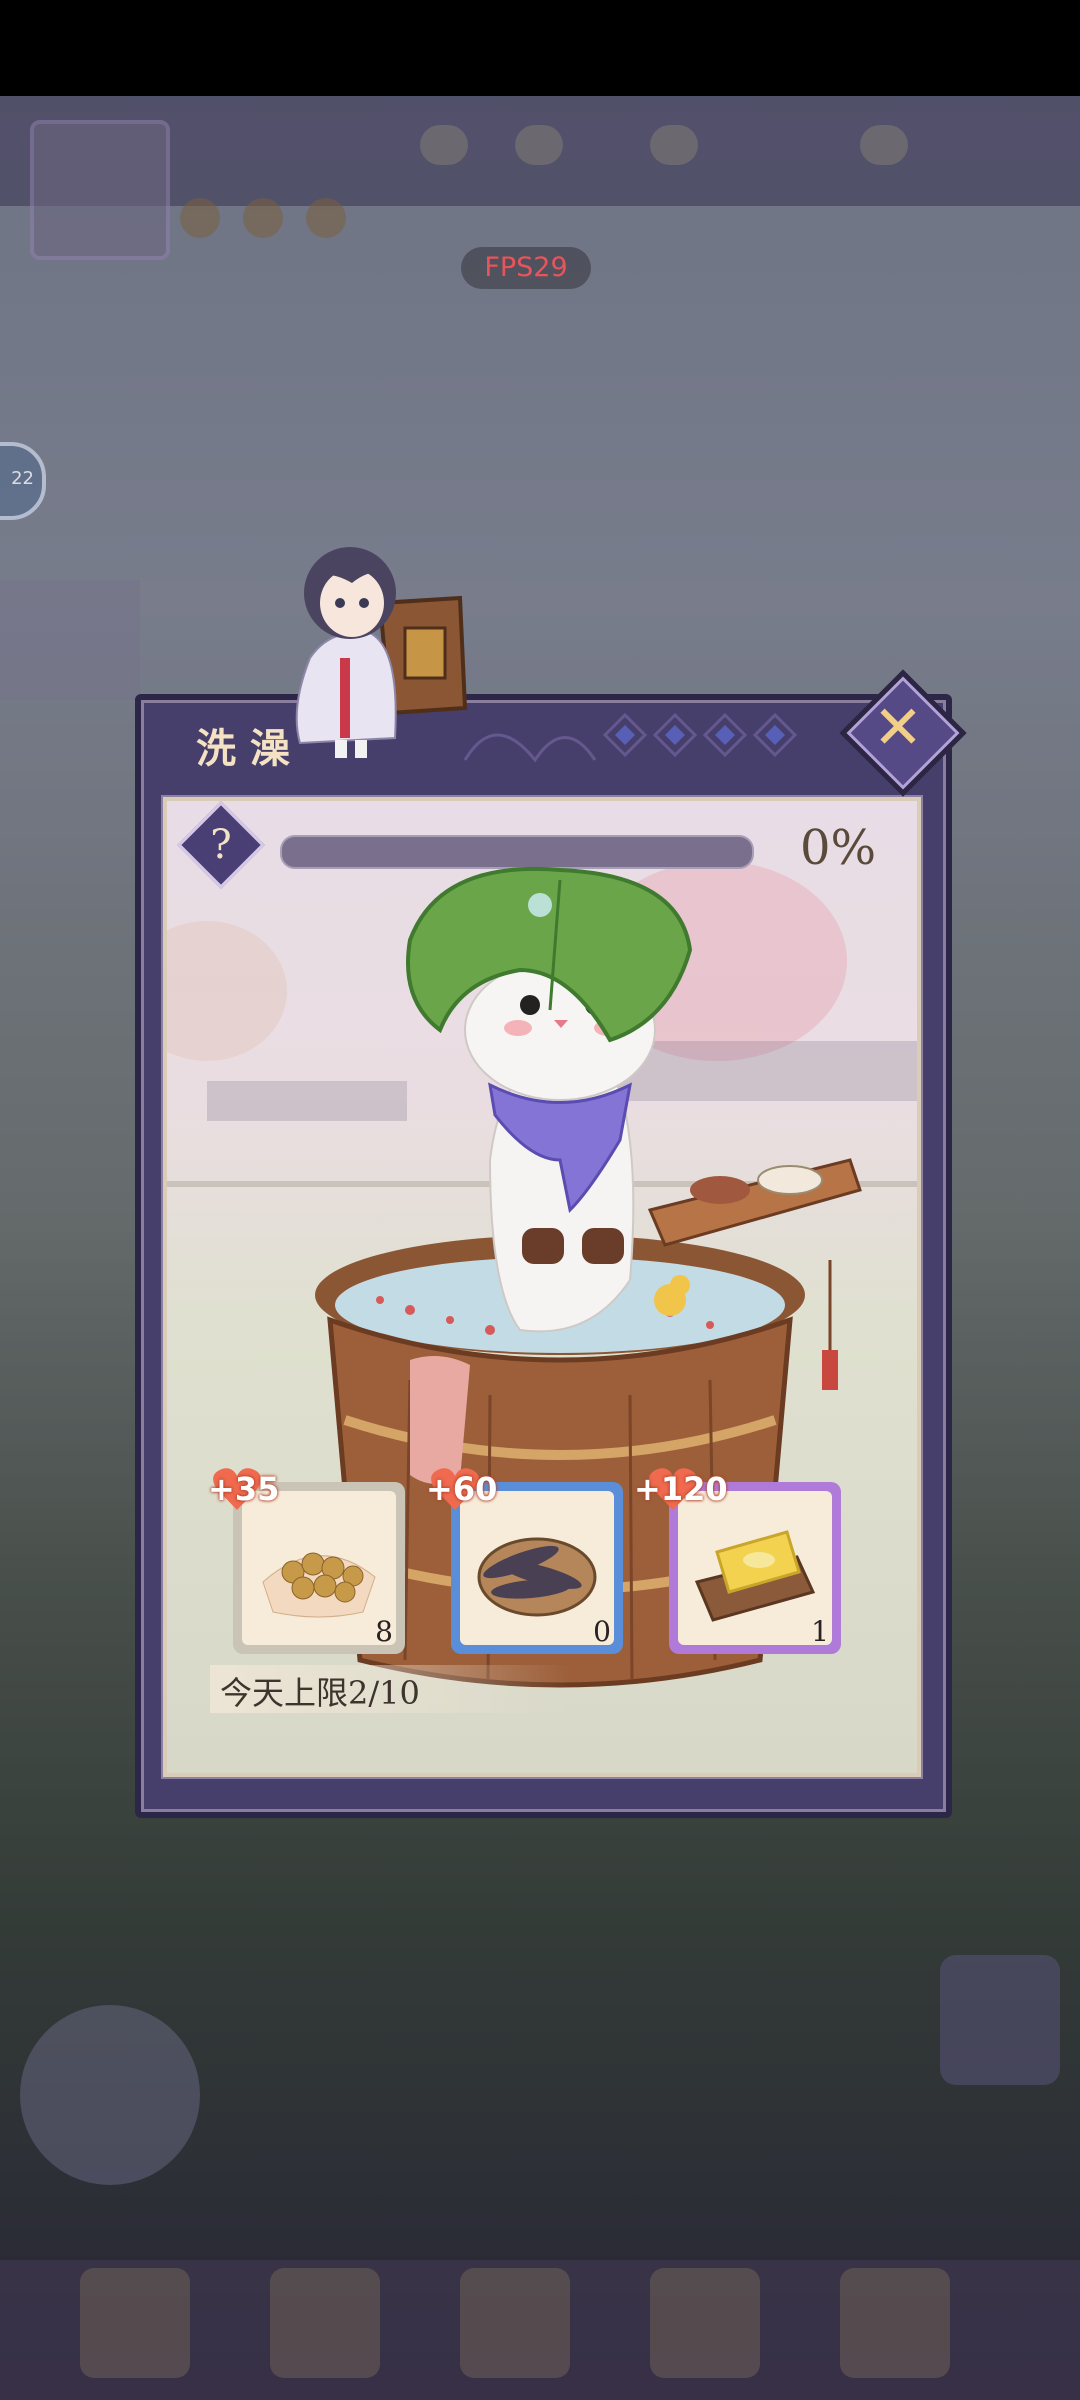 The height and width of the screenshot is (2400, 1080). What do you see at coordinates (100, 190) in the screenshot?
I see `player-avatar` at bounding box center [100, 190].